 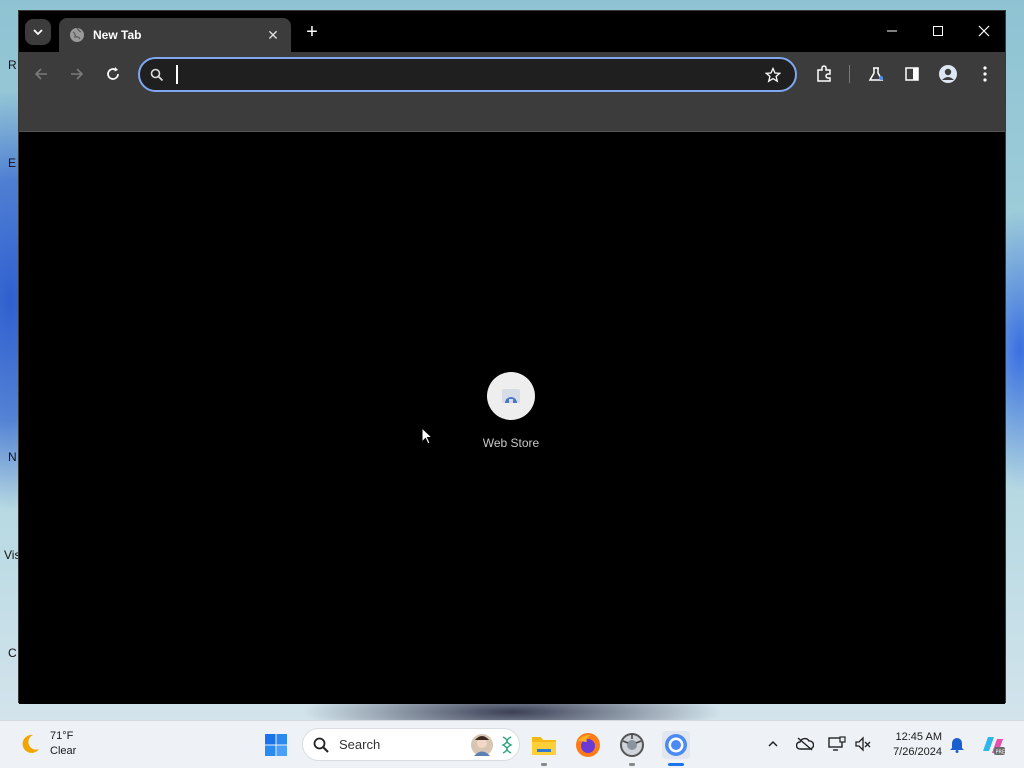 I want to click on address-input, so click(x=456, y=75).